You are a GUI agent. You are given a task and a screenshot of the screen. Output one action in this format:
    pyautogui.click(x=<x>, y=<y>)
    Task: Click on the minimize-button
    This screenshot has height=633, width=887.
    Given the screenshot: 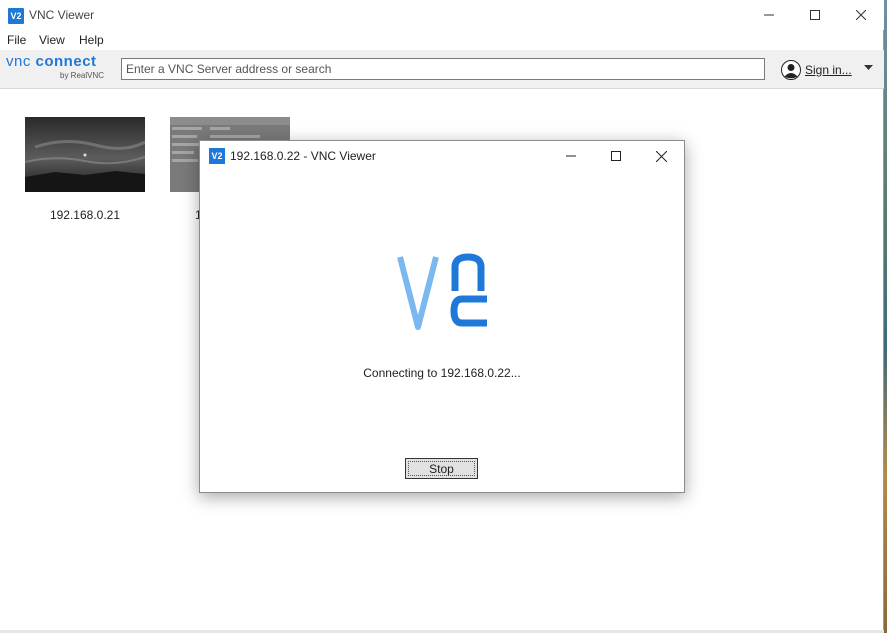 What is the action you would take?
    pyautogui.click(x=769, y=15)
    